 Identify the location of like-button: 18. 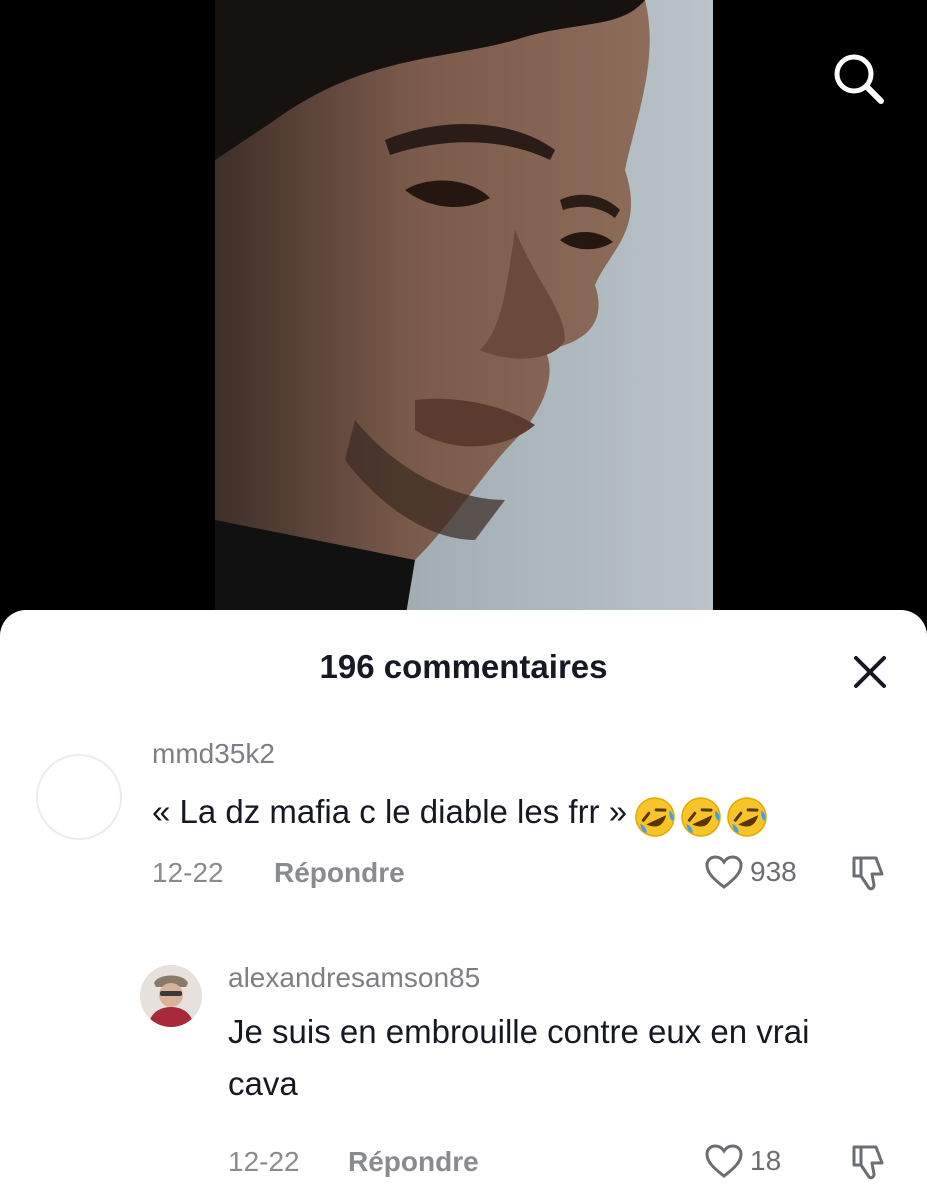
(742, 1161).